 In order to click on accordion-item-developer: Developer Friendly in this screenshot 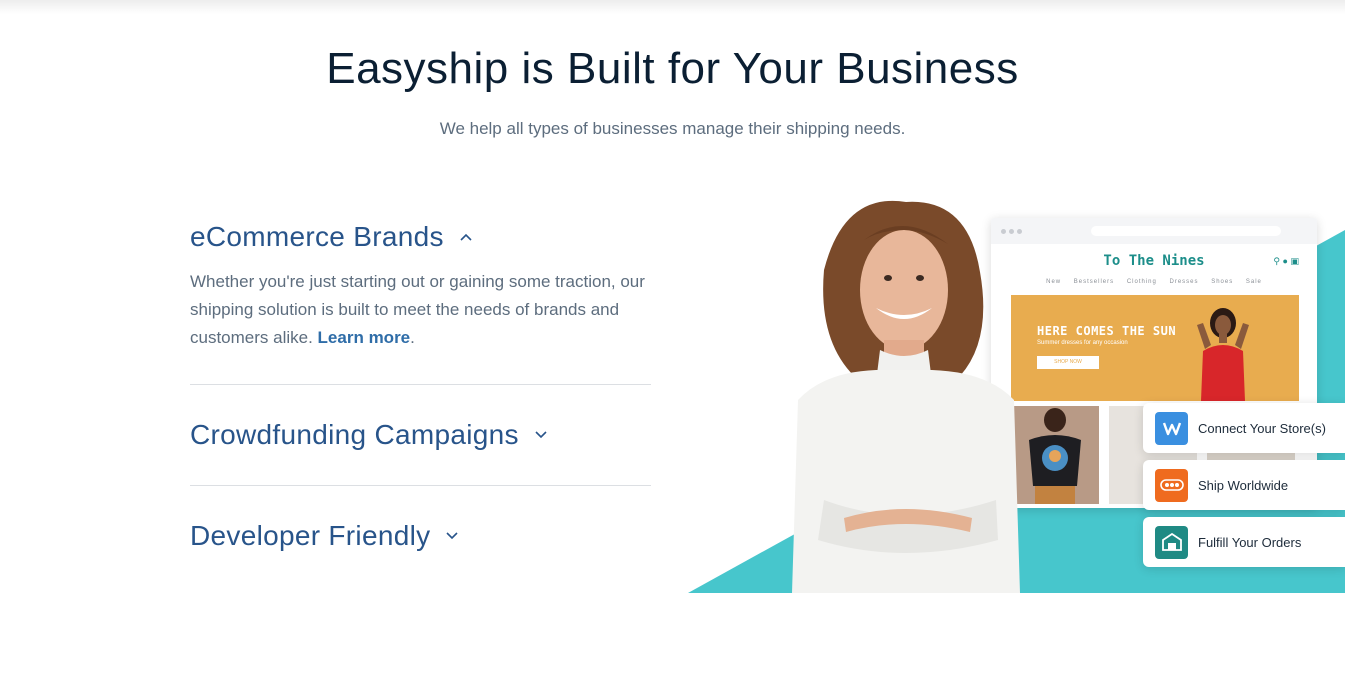, I will do `click(420, 536)`.